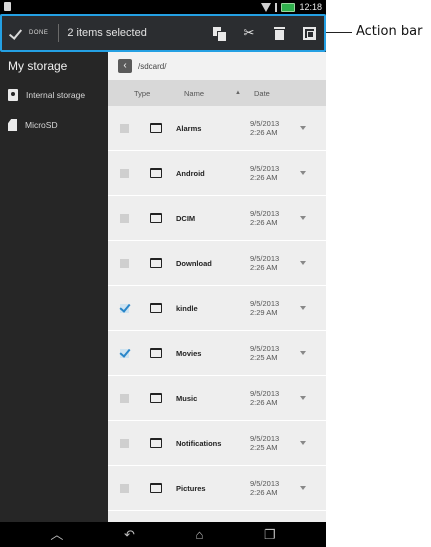 Image resolution: width=431 pixels, height=547 pixels. I want to click on home-icon: ⌂, so click(200, 534).